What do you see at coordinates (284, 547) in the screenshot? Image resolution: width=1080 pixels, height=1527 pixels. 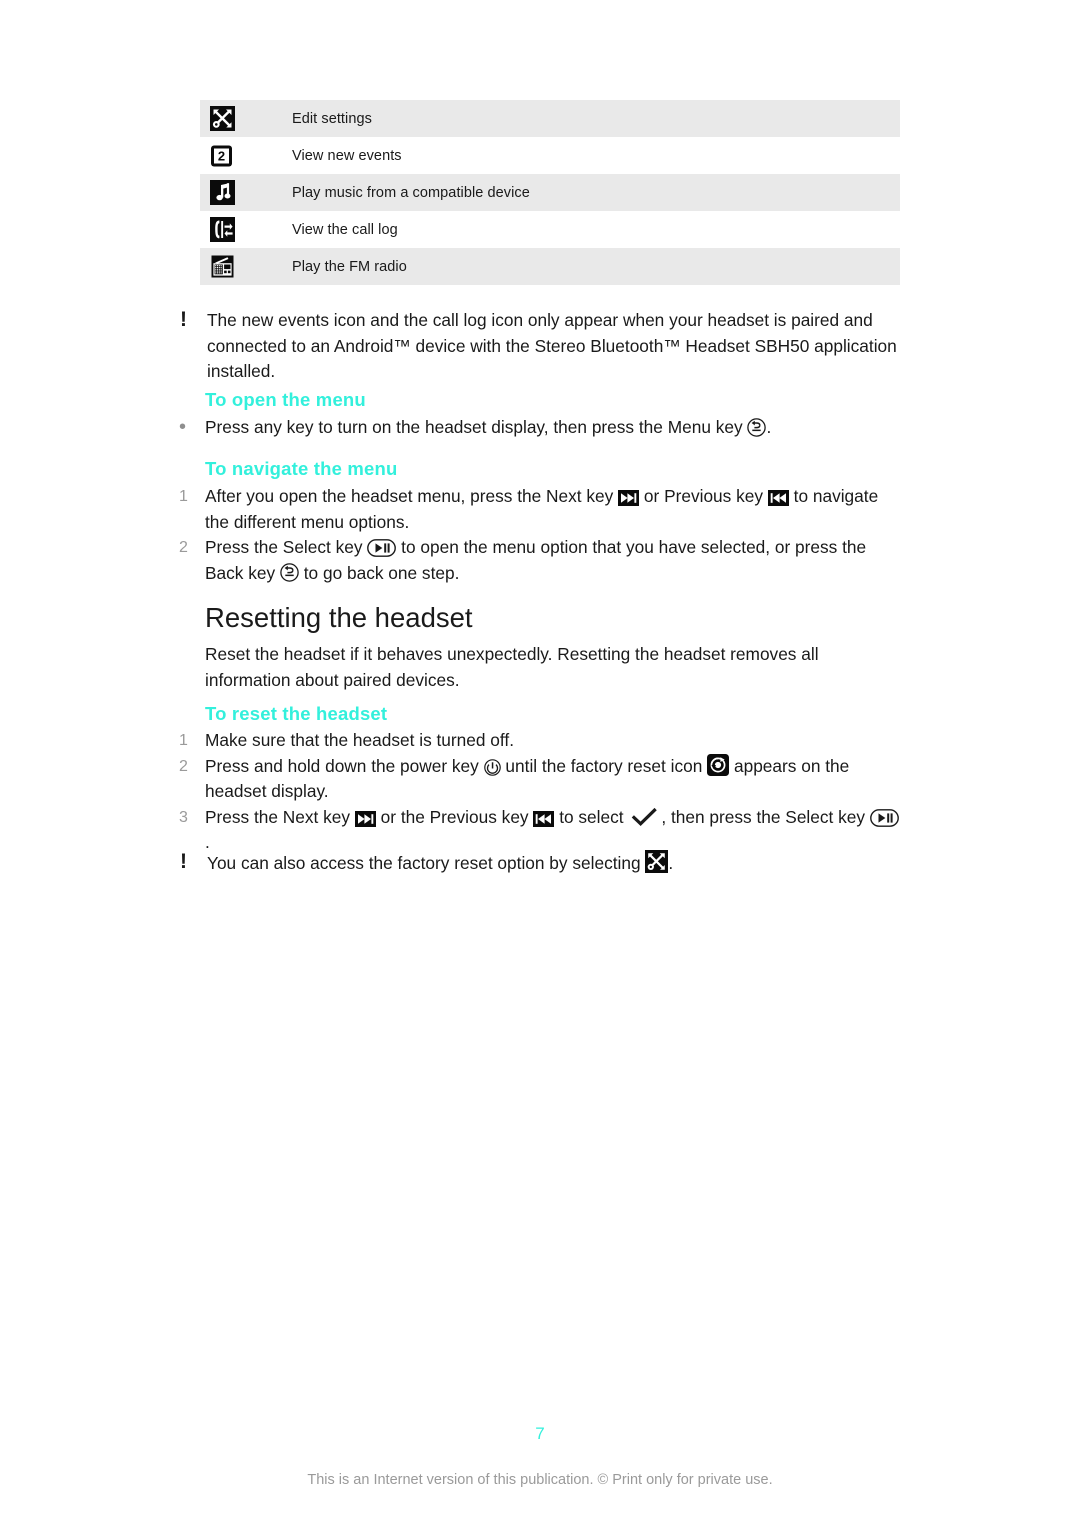 I see `step2-part1: Press the Select key` at bounding box center [284, 547].